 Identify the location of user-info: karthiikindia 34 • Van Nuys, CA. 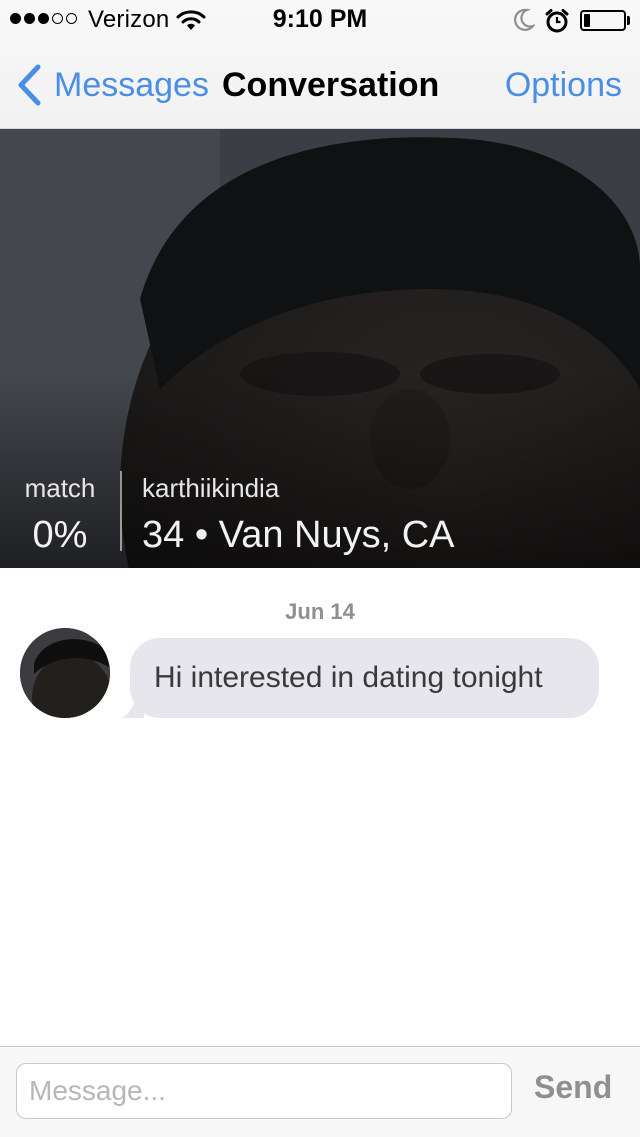
(298, 515).